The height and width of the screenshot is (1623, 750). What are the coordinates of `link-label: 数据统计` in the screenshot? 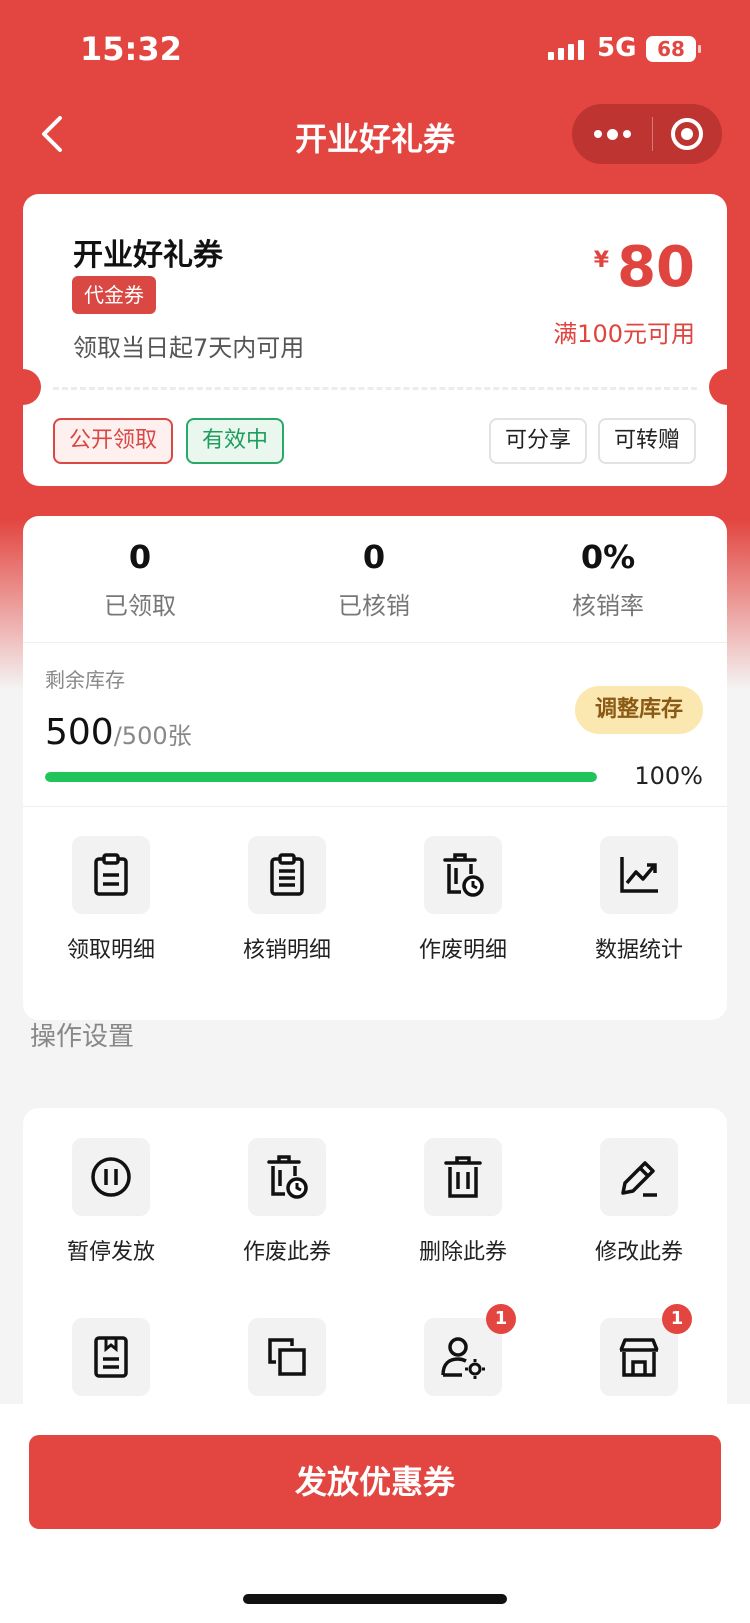 It's located at (638, 950).